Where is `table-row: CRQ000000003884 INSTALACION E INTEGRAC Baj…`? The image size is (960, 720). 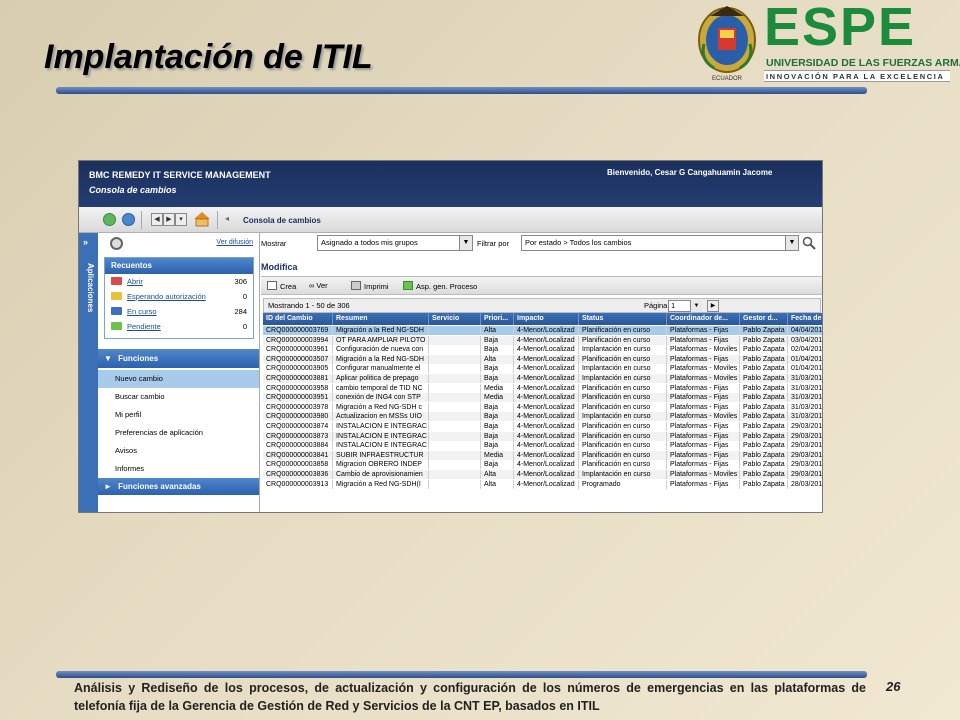 table-row: CRQ000000003884 INSTALACION E INTEGRAC Baj… is located at coordinates (542, 446).